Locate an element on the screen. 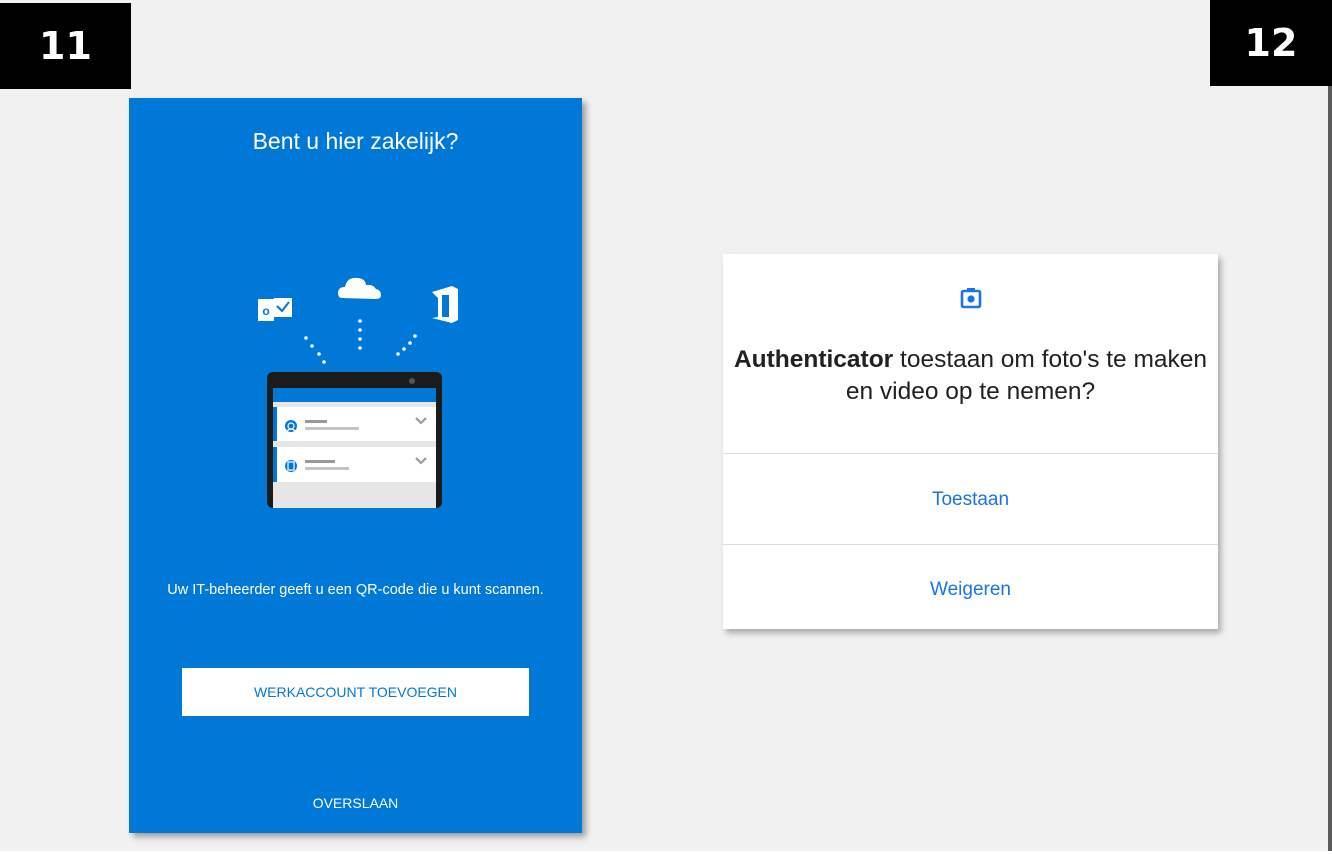 This screenshot has width=1332, height=854. step-badge-11: 11 is located at coordinates (65, 46).